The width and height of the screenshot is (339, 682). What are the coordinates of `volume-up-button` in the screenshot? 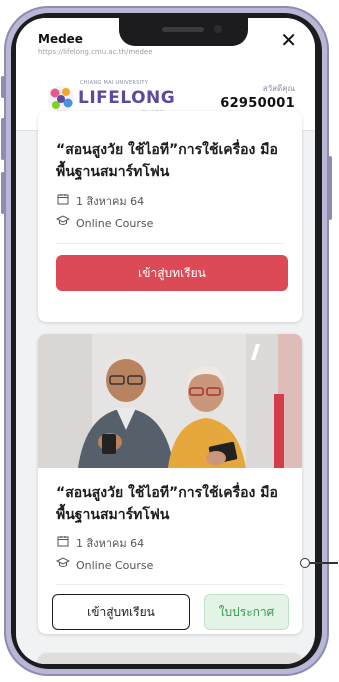 It's located at (3, 139).